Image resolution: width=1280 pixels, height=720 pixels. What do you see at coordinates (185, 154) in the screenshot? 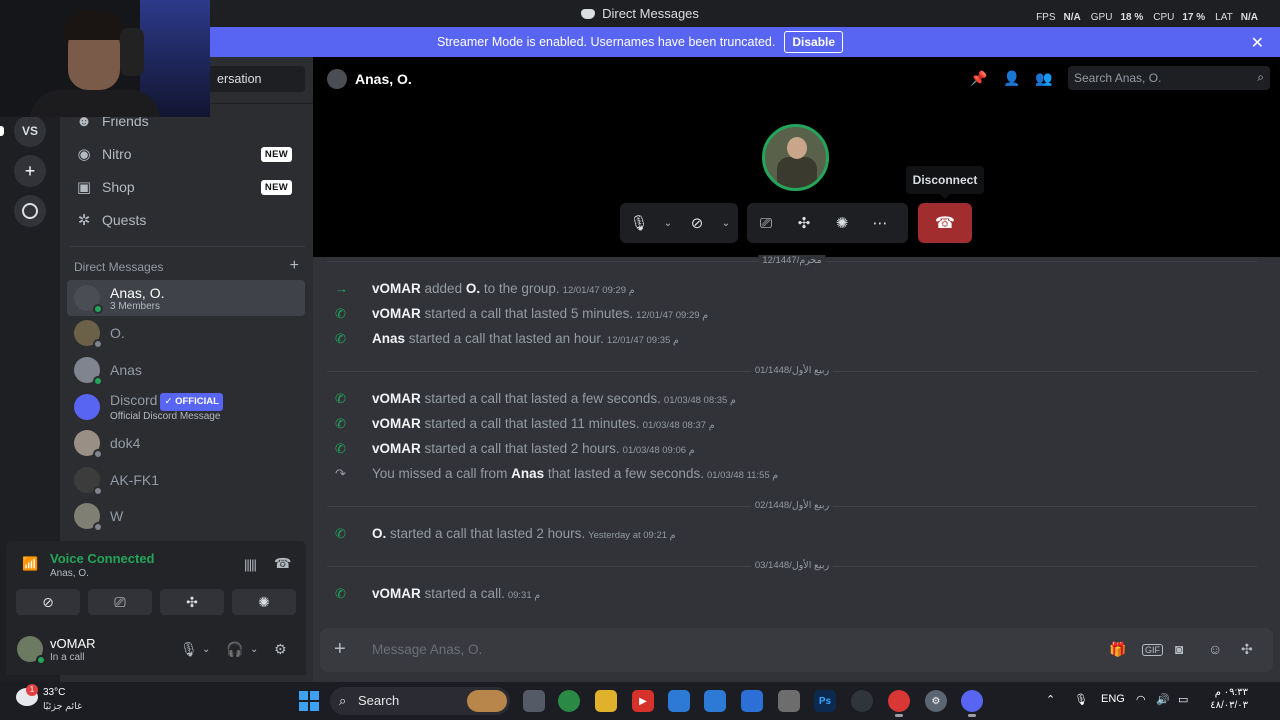
I see `nav-nitro: ◉ Nitro NEW` at bounding box center [185, 154].